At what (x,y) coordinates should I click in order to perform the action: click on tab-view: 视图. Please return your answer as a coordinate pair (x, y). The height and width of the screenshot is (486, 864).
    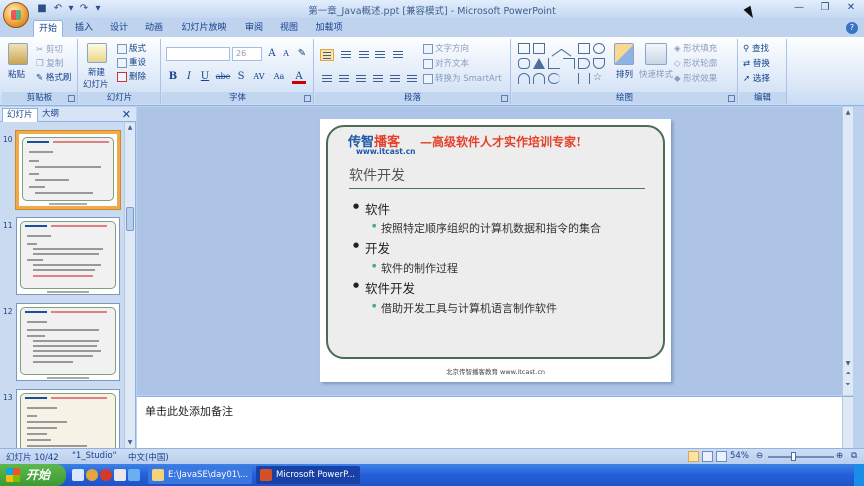
    Looking at the image, I should click on (289, 28).